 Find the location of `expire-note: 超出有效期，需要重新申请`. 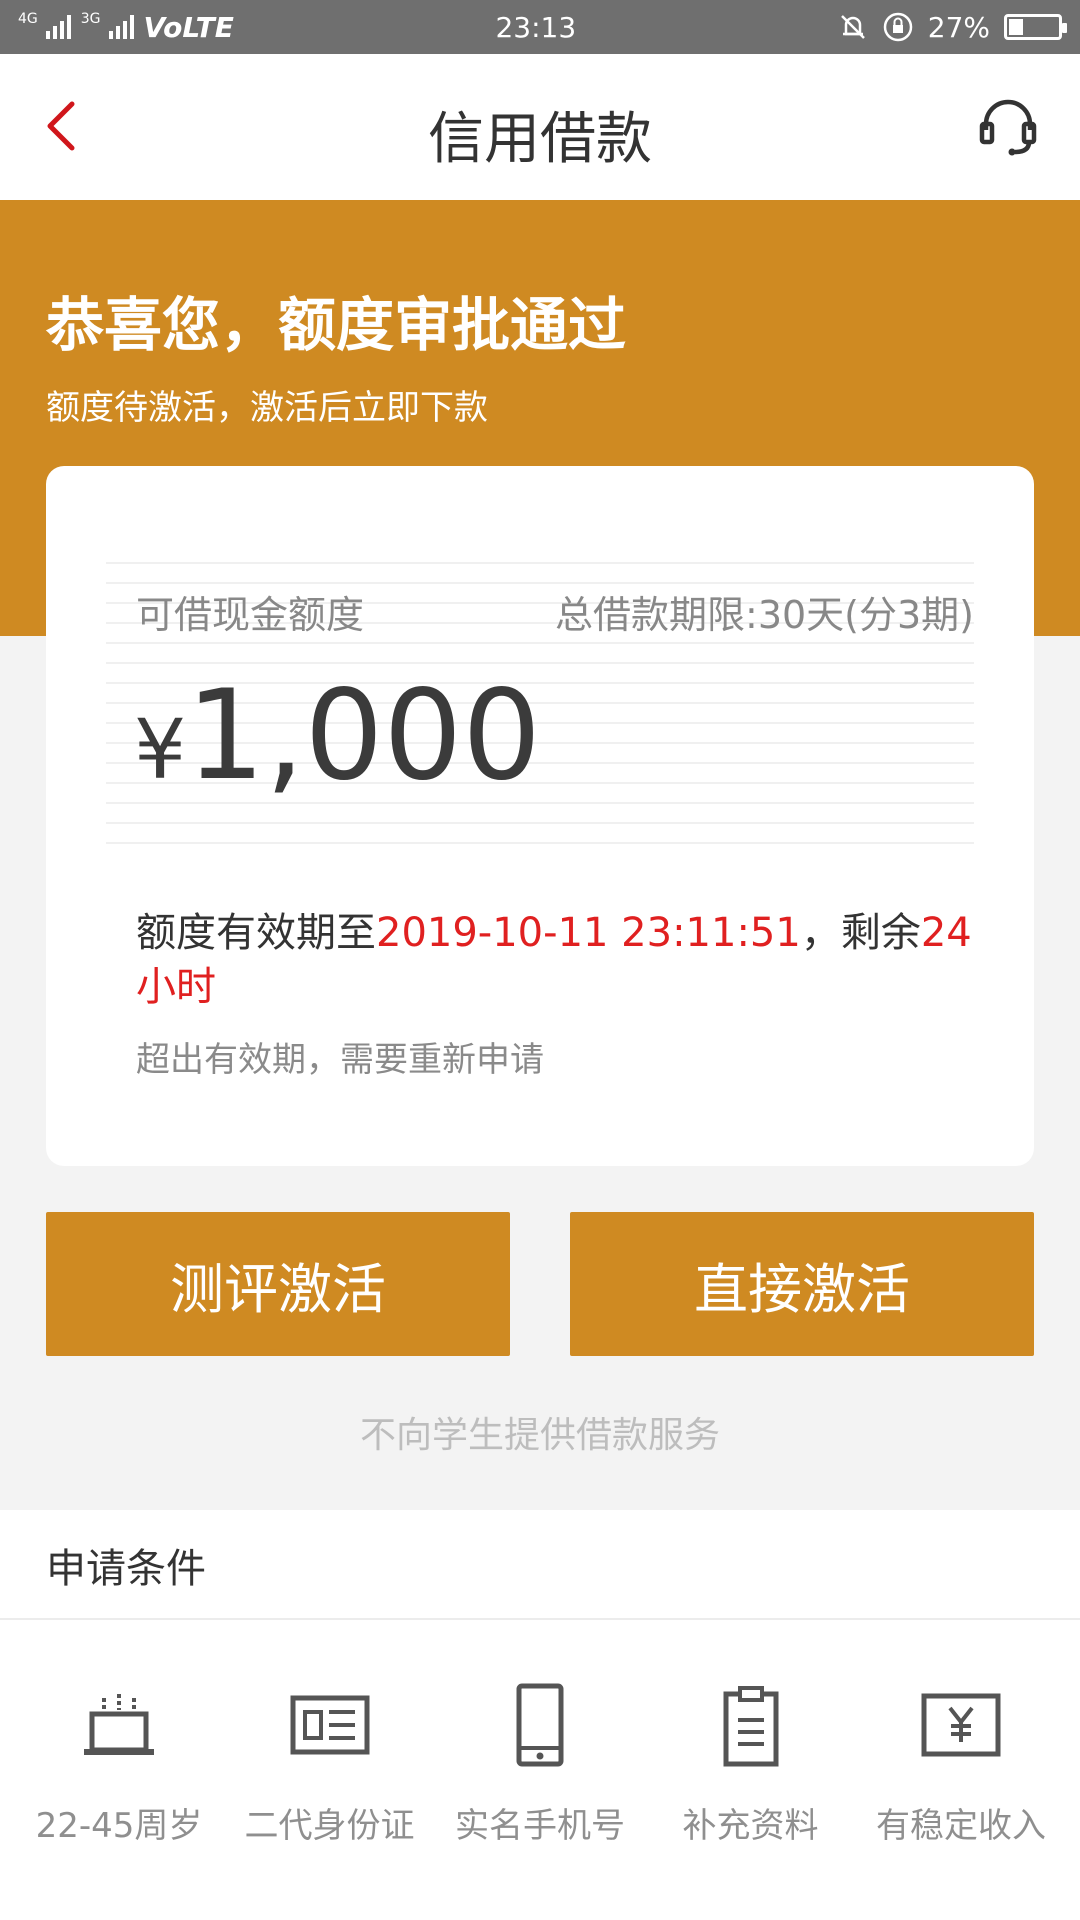

expire-note: 超出有效期，需要重新申请 is located at coordinates (340, 1060).